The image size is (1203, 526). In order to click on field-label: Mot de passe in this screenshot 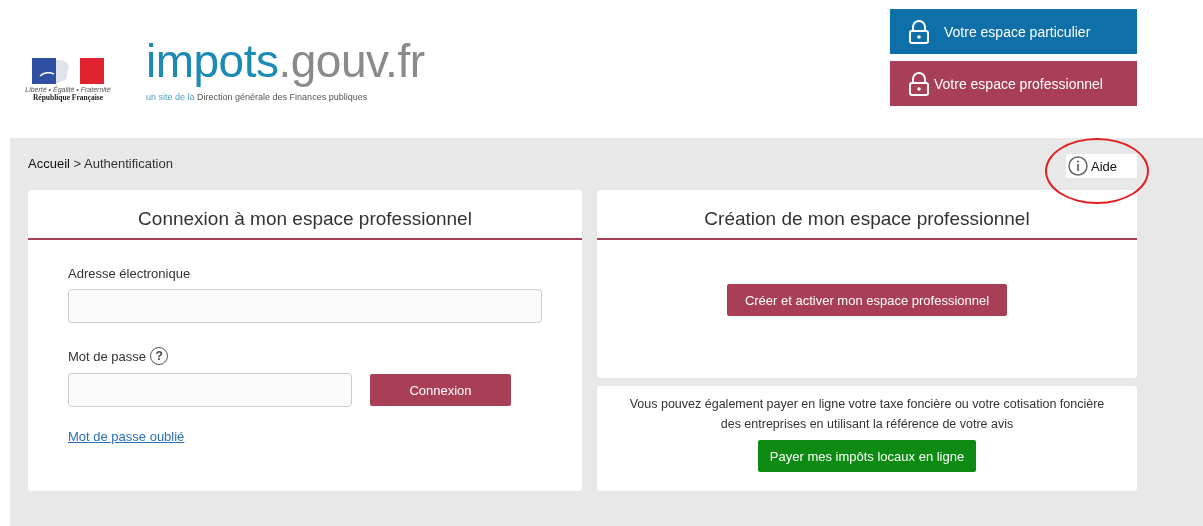, I will do `click(107, 356)`.